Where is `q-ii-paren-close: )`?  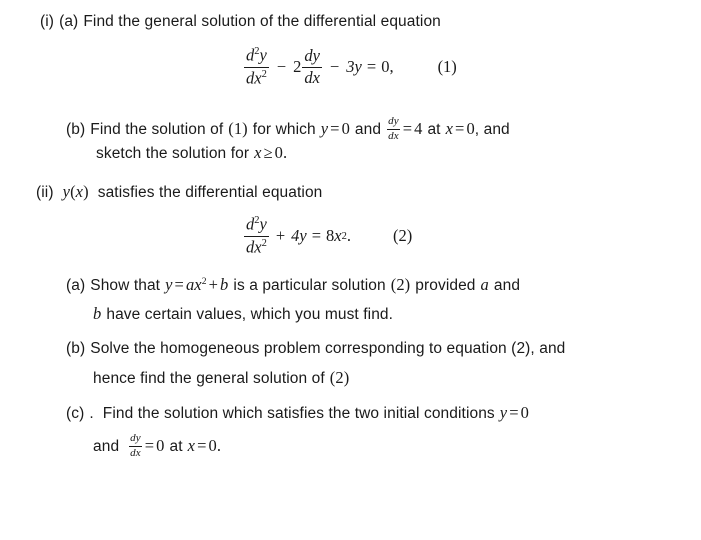
q-ii-paren-close: ) is located at coordinates (86, 191).